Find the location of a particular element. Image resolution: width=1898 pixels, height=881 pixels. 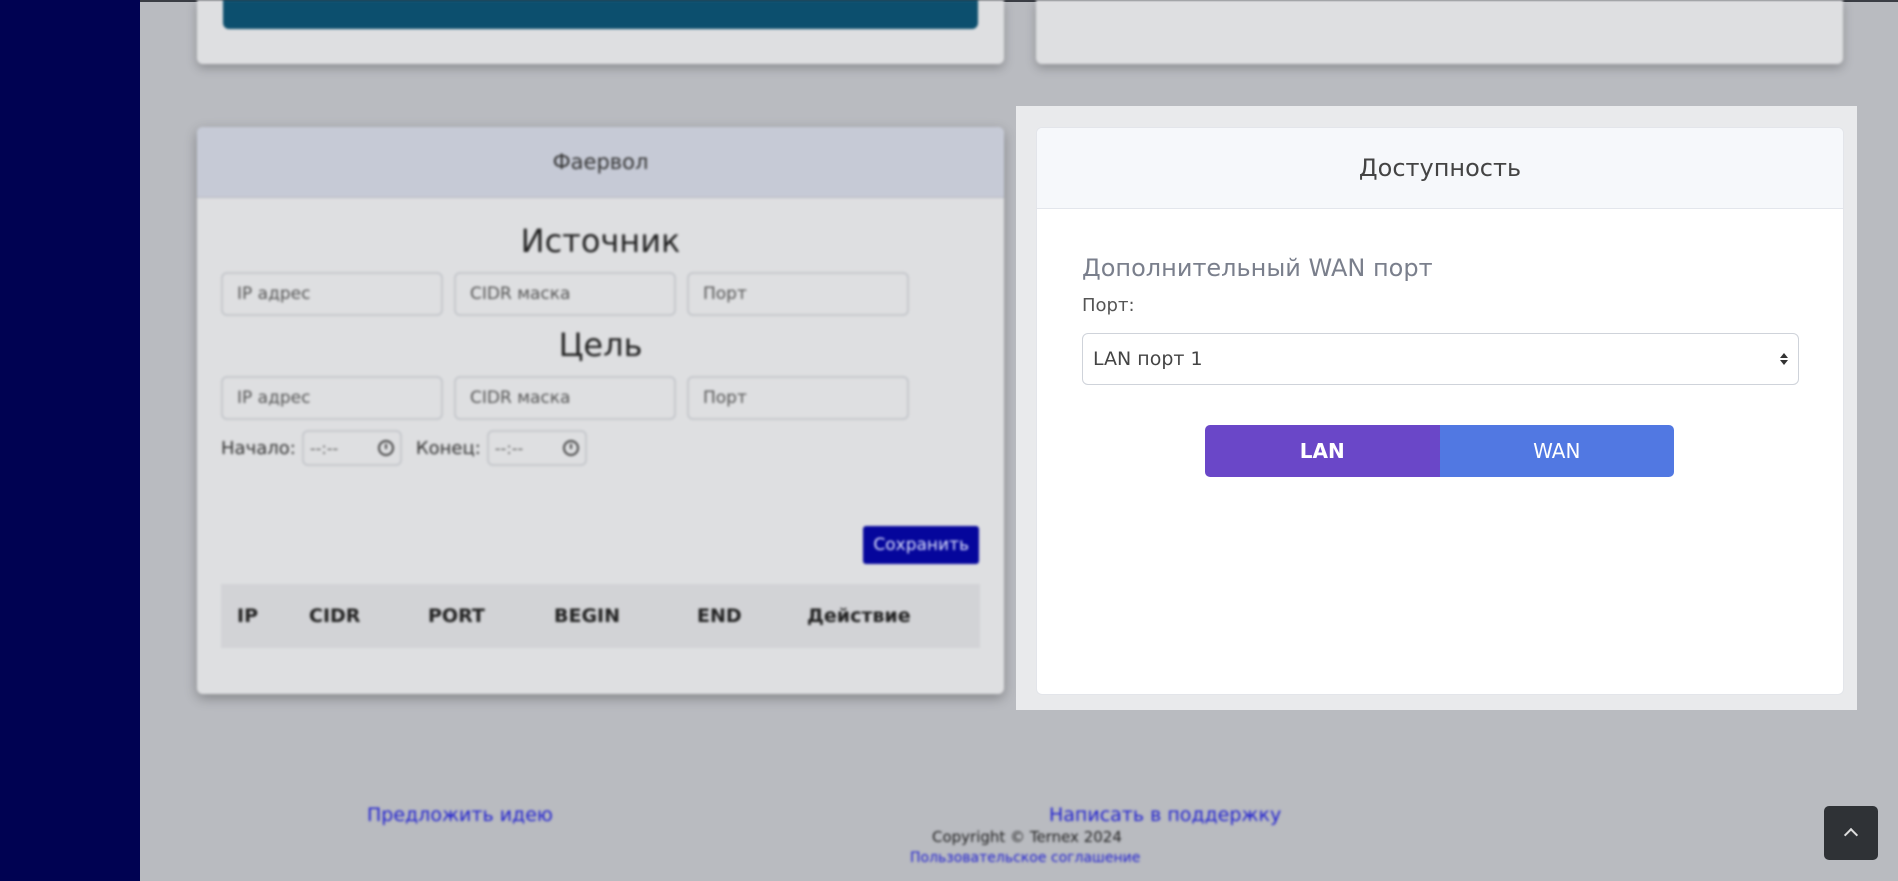

lan-wan-toggle: LAN WAN is located at coordinates (1439, 451).